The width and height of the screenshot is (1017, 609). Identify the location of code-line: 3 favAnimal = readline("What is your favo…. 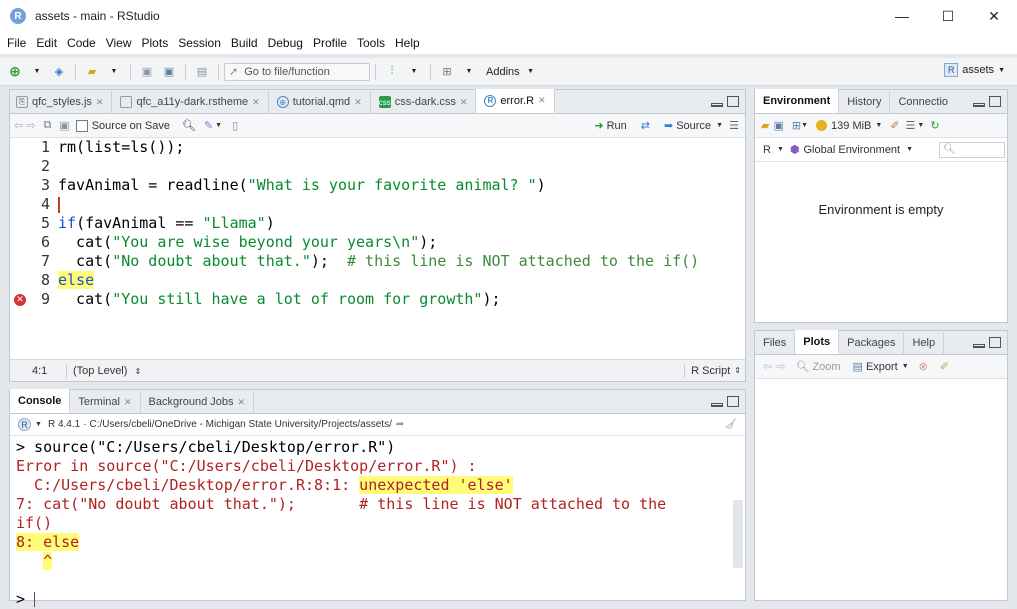
(377, 185).